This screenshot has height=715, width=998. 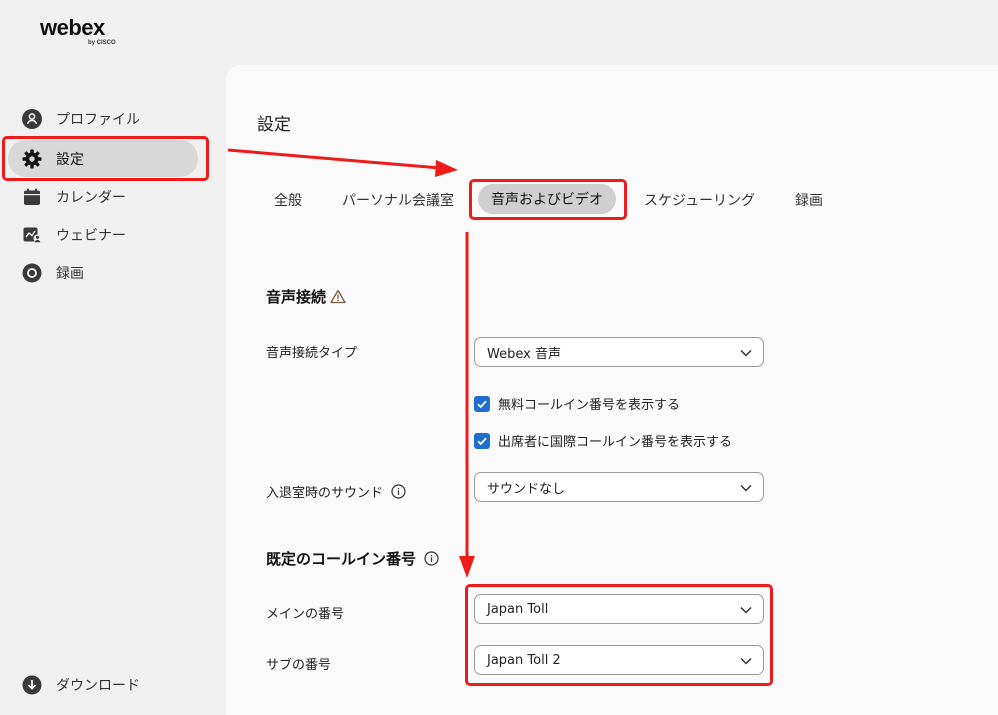 What do you see at coordinates (619, 660) in the screenshot?
I see `sub-number-select: Japan Toll 2` at bounding box center [619, 660].